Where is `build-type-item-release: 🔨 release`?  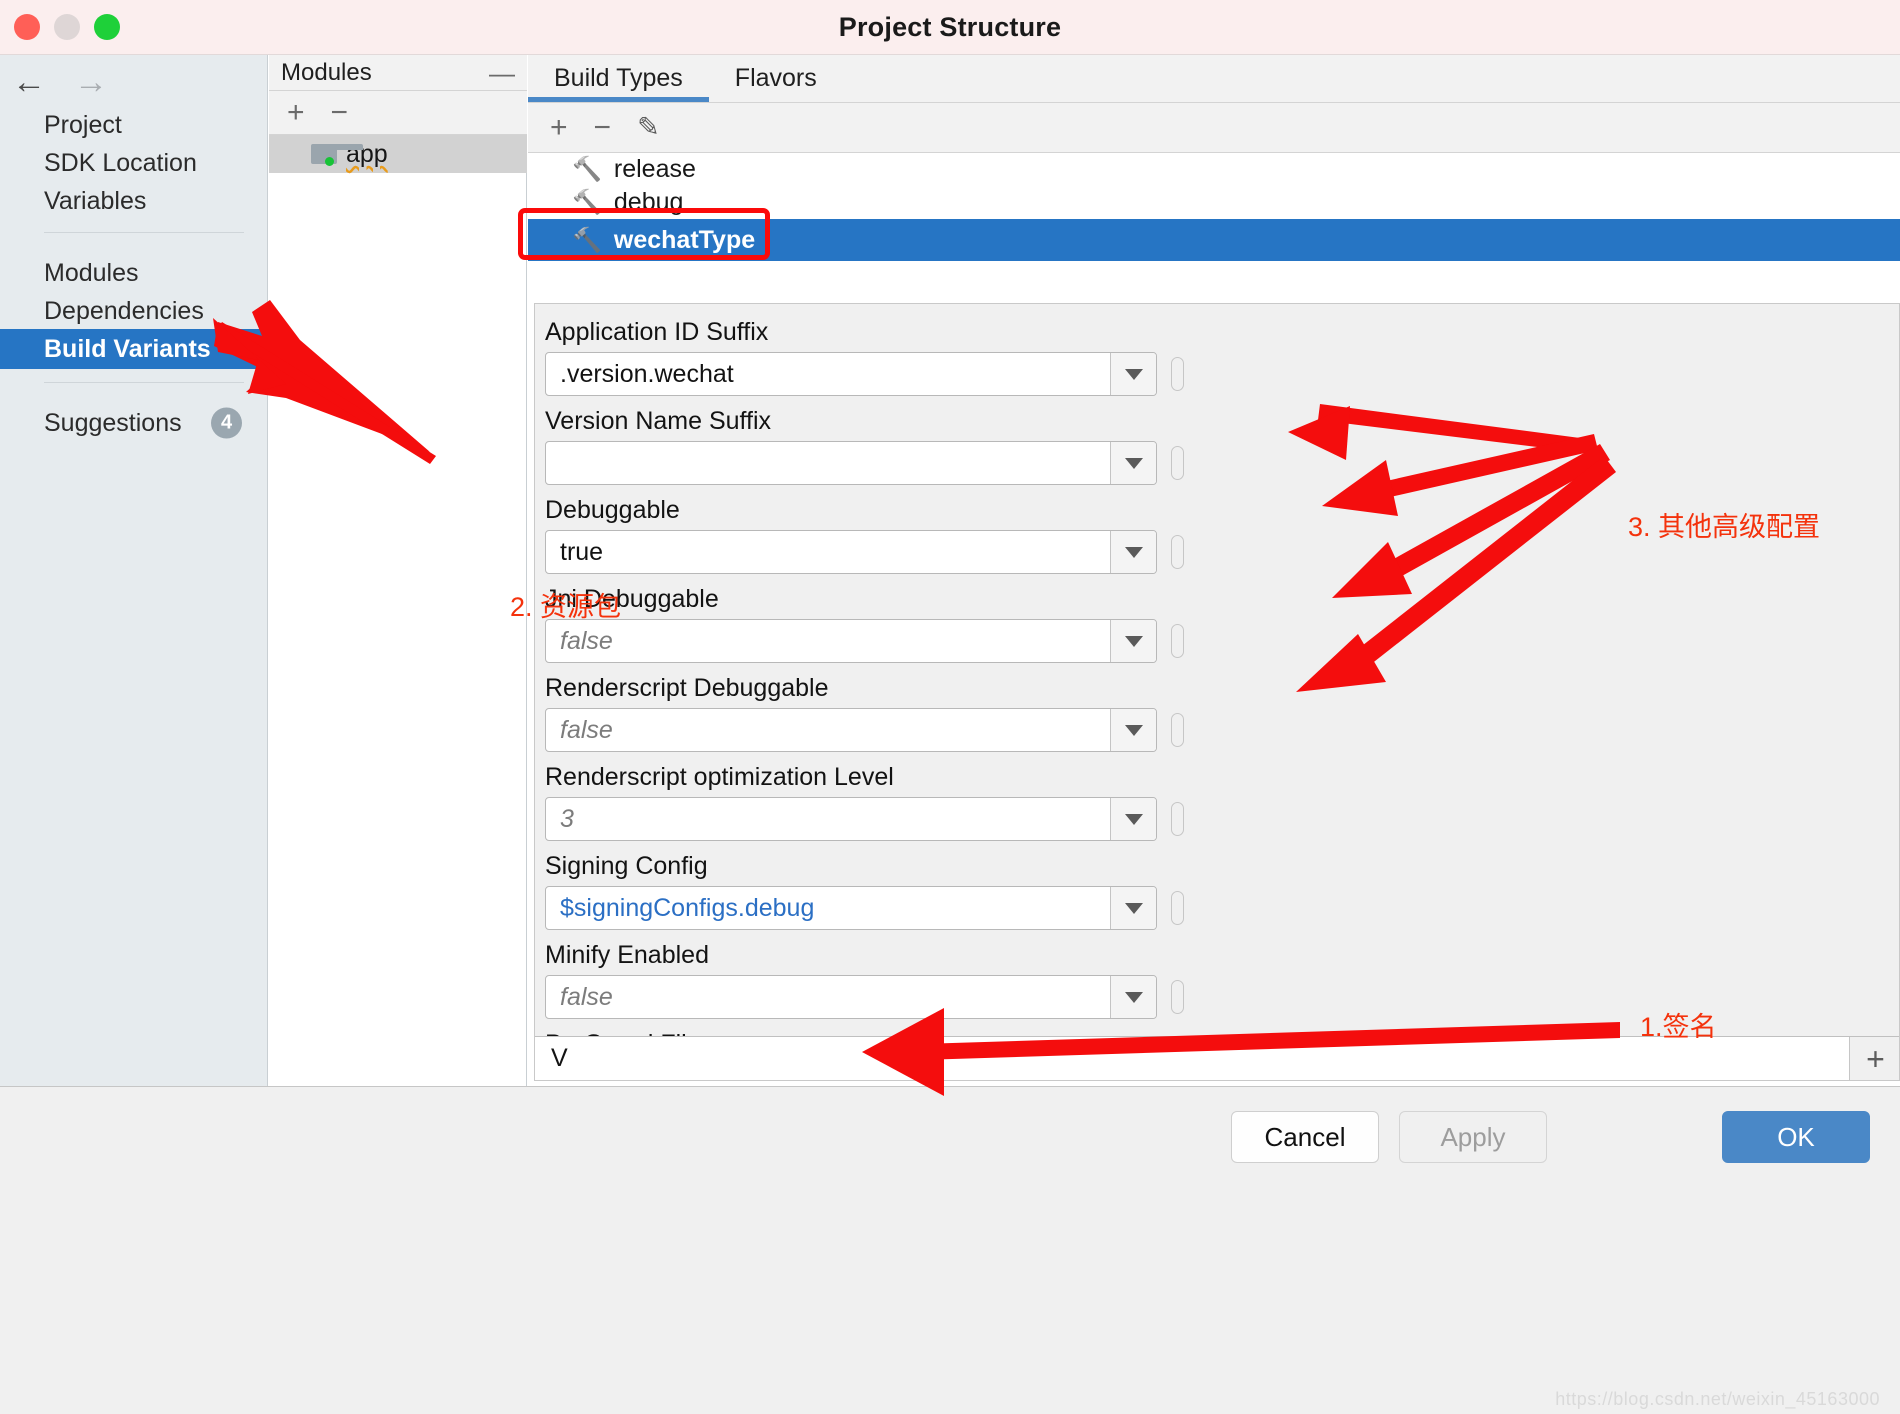 build-type-item-release: 🔨 release is located at coordinates (1214, 169).